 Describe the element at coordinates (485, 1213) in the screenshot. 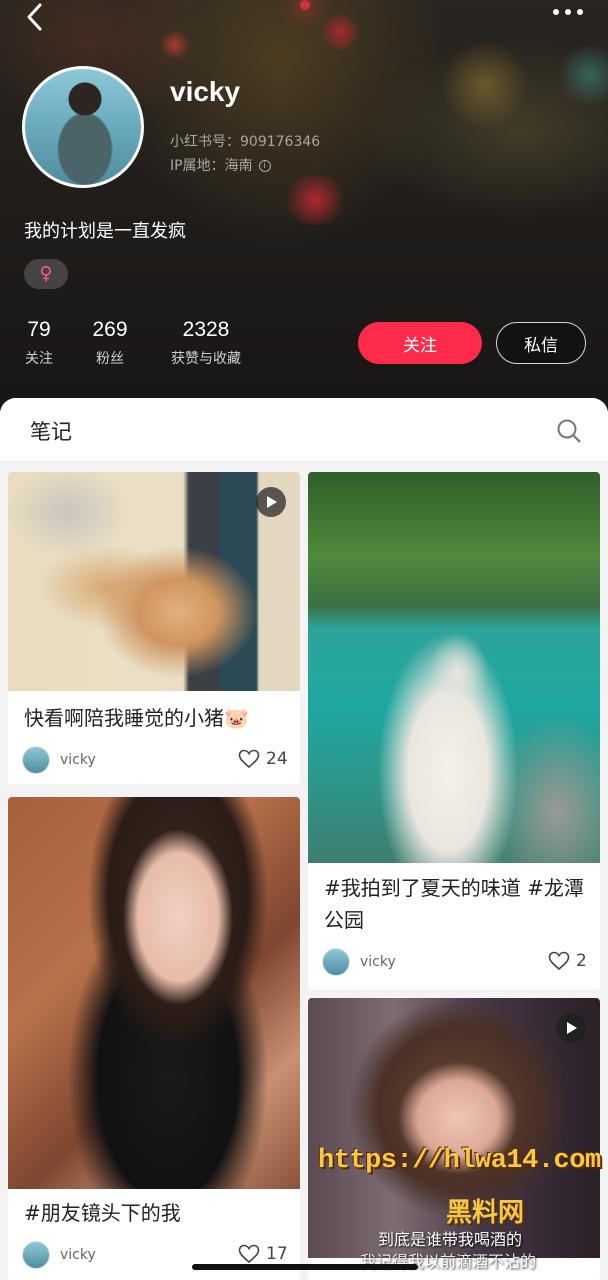

I see `watermark-site-name: 黑料网` at that location.